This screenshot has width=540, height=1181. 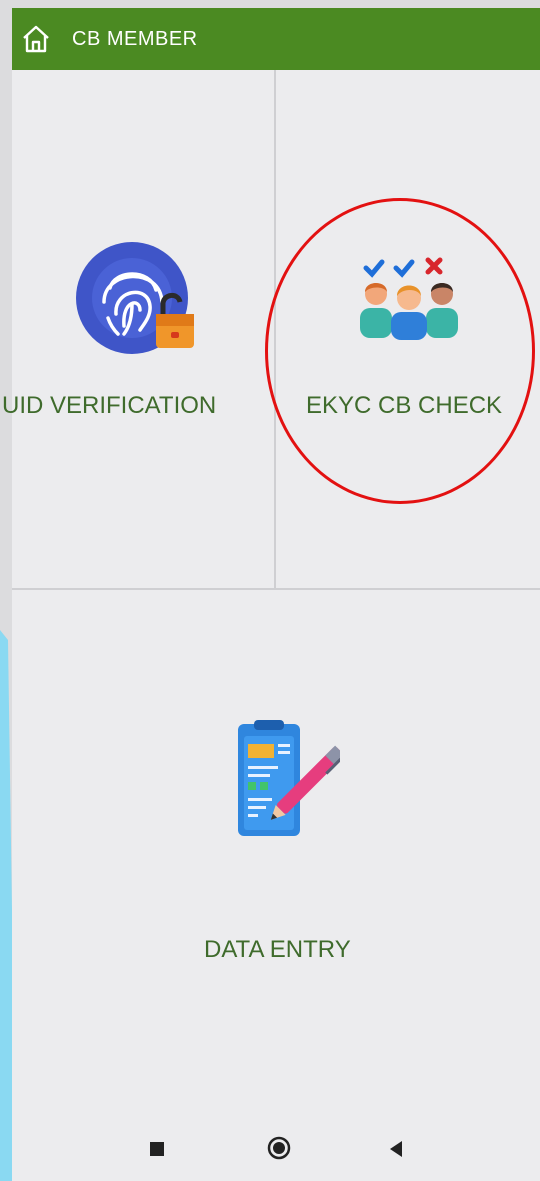 What do you see at coordinates (36, 39) in the screenshot?
I see `home-icon` at bounding box center [36, 39].